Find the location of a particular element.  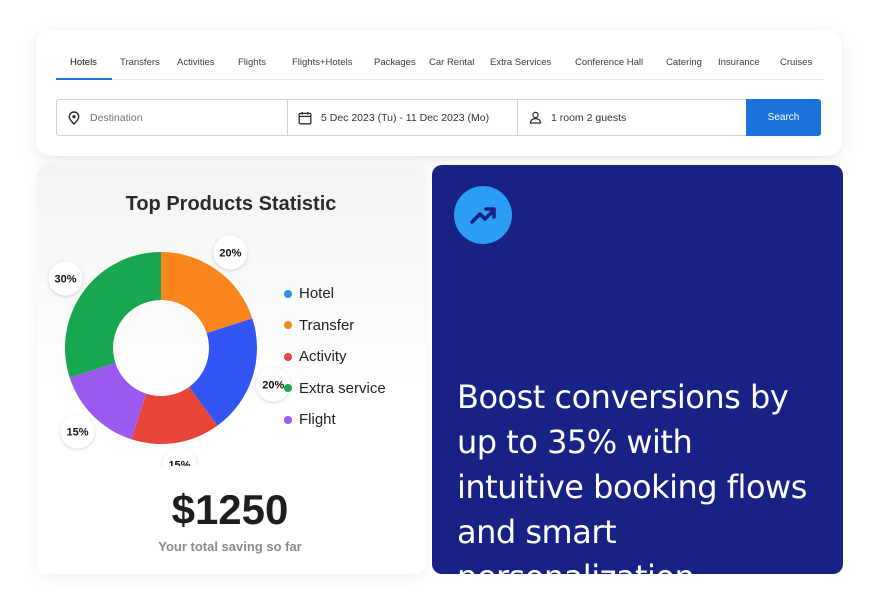

search-button: Search is located at coordinates (783, 117).